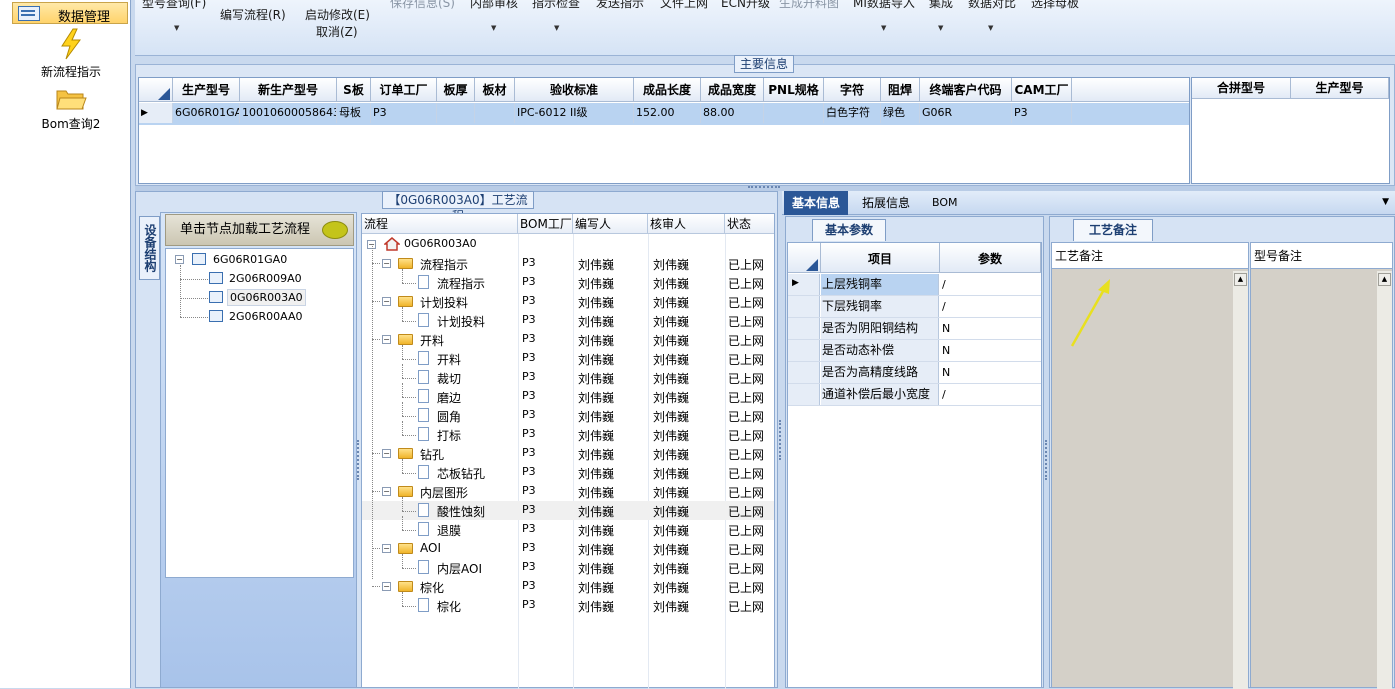 The image size is (1395, 689). Describe the element at coordinates (992, 5) in the screenshot. I see `toolbar-data-compare: 数据对比` at that location.